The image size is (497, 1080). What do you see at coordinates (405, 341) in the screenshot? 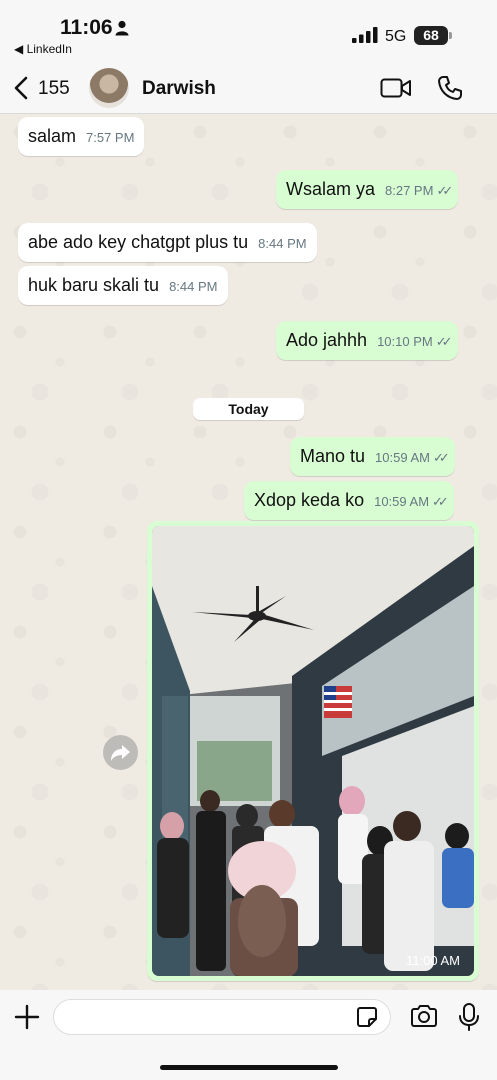
I see `message-time: 10:10 PM` at bounding box center [405, 341].